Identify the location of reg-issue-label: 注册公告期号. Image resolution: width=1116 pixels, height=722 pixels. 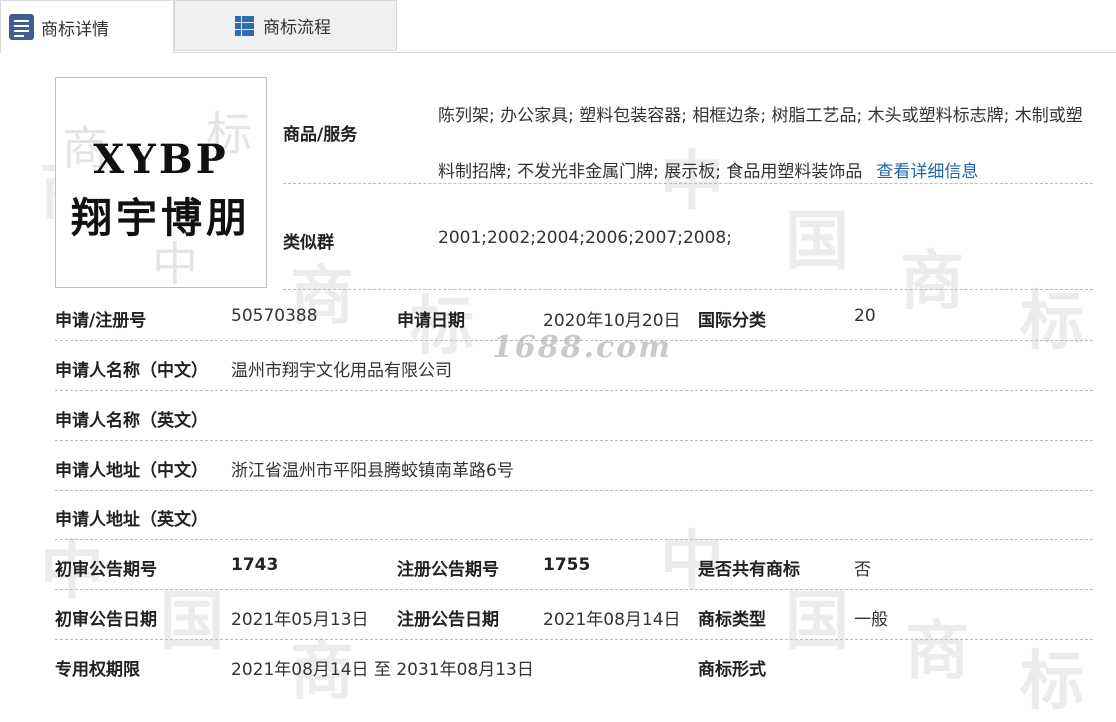
(448, 570).